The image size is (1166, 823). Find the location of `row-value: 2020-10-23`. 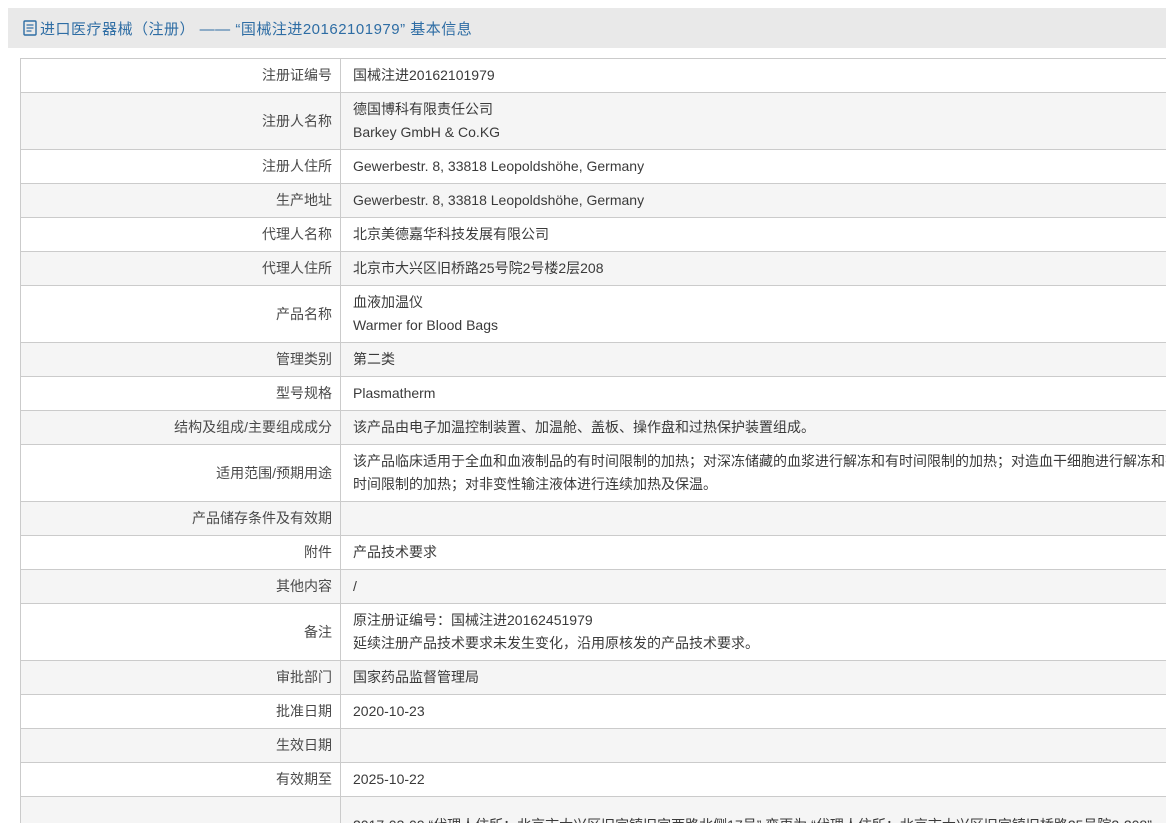

row-value: 2020-10-23 is located at coordinates (389, 711).